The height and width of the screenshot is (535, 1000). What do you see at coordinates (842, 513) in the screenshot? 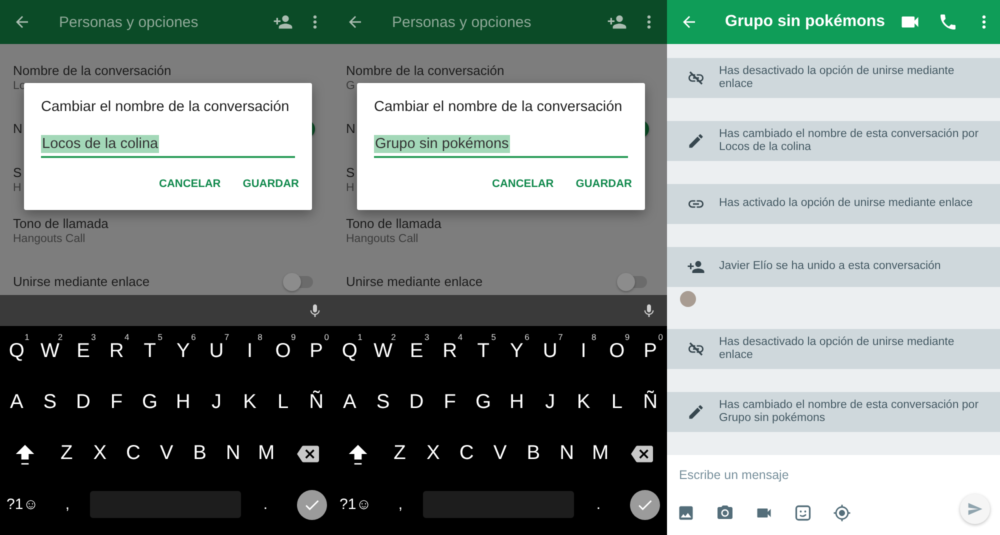
I see `location-icon` at bounding box center [842, 513].